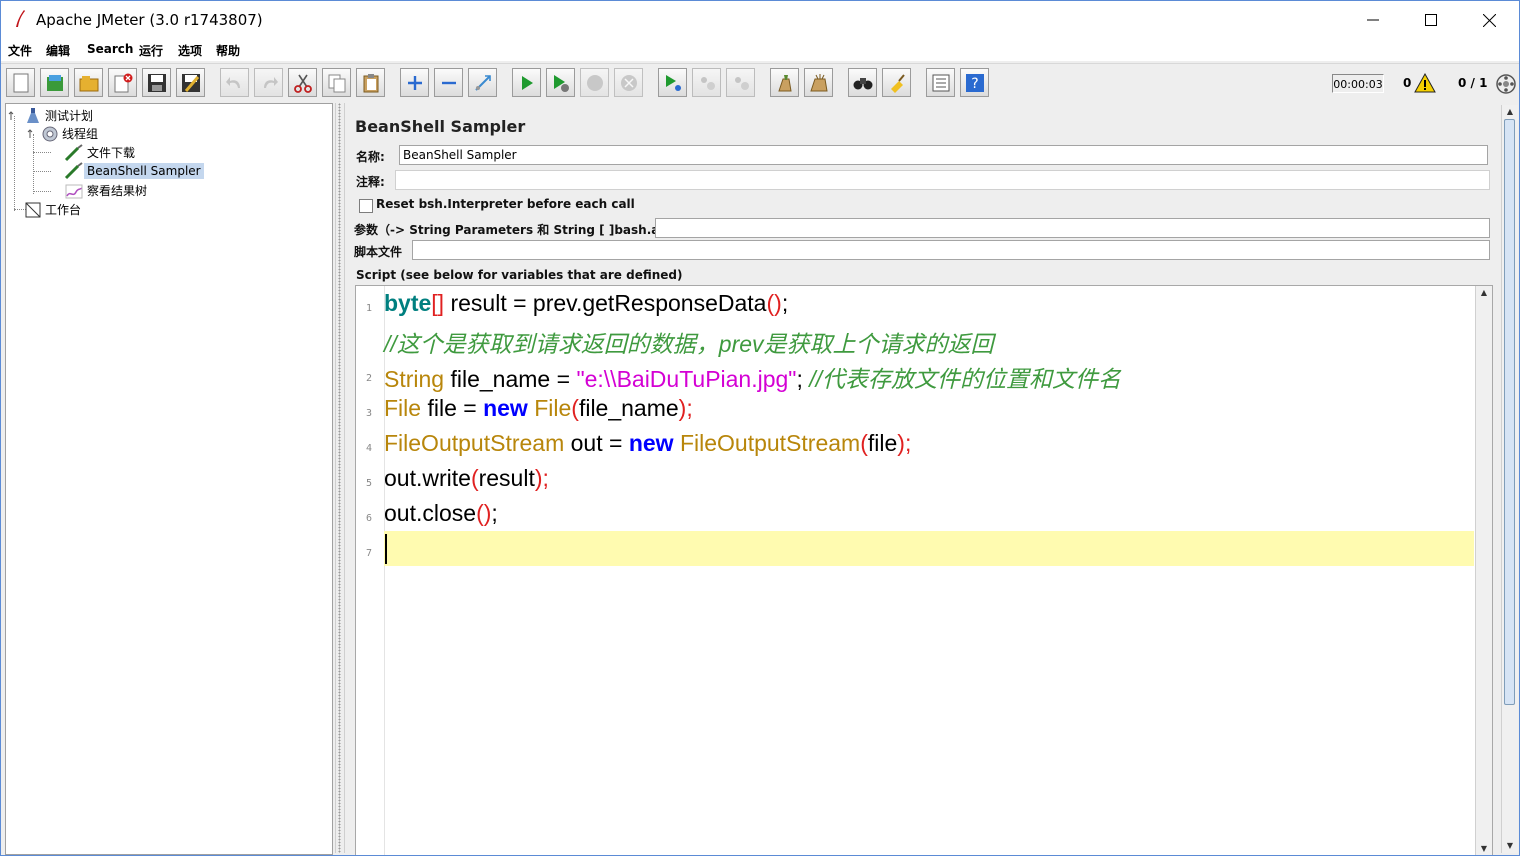 The width and height of the screenshot is (1520, 856). What do you see at coordinates (526, 82) in the screenshot?
I see `start-button` at bounding box center [526, 82].